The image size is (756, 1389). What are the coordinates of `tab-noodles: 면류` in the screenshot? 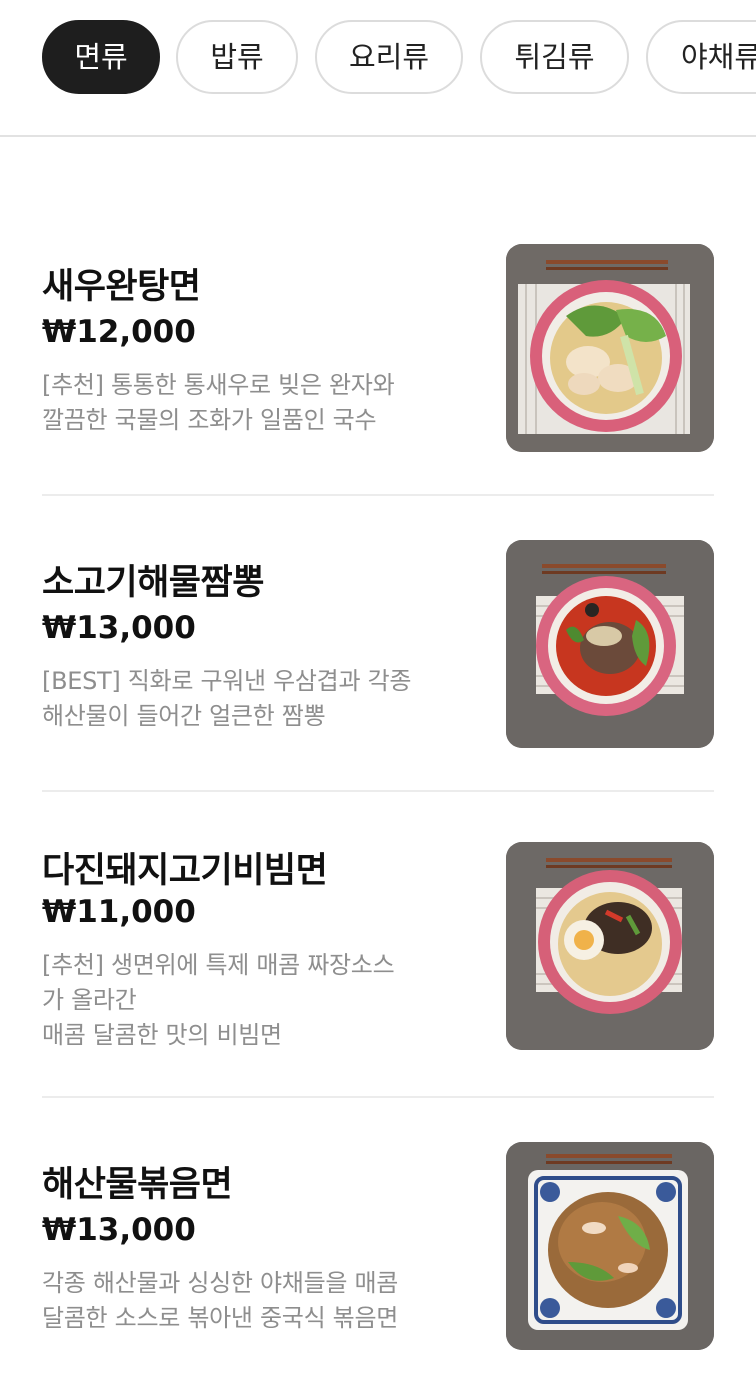 It's located at (101, 57).